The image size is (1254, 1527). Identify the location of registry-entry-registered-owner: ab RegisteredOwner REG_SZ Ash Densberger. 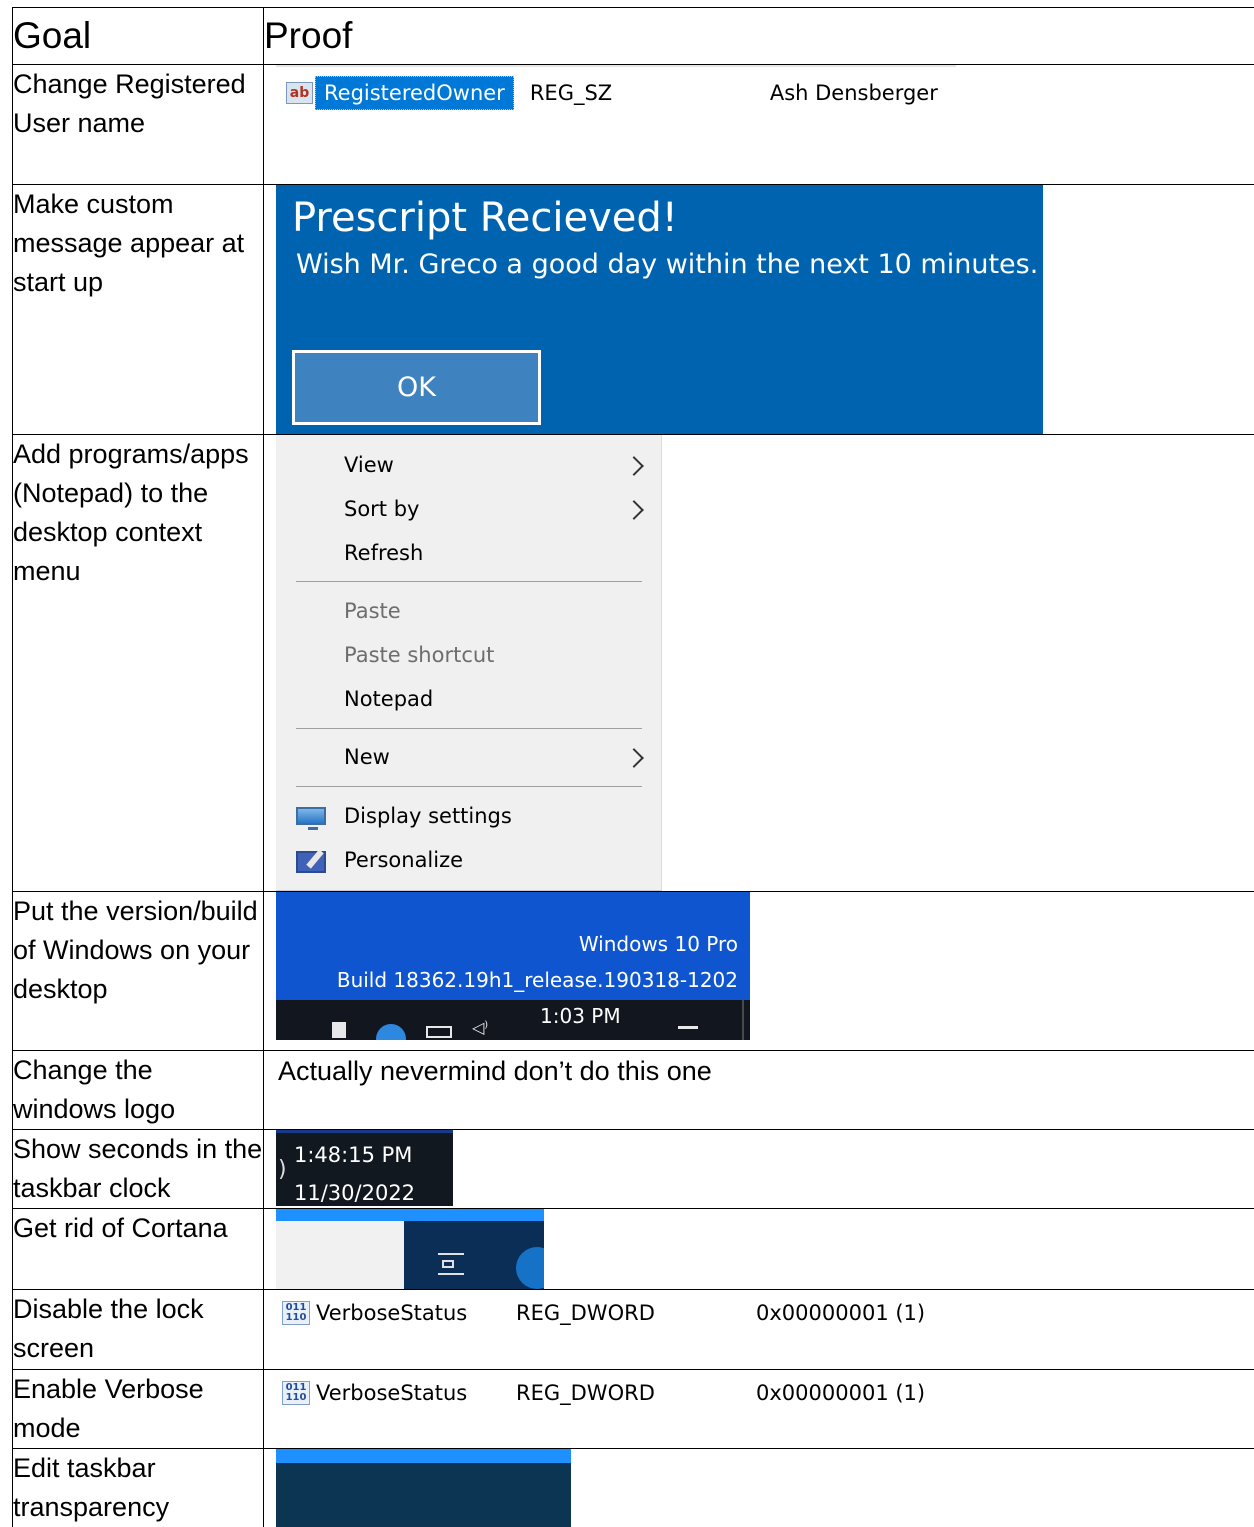
(765, 93).